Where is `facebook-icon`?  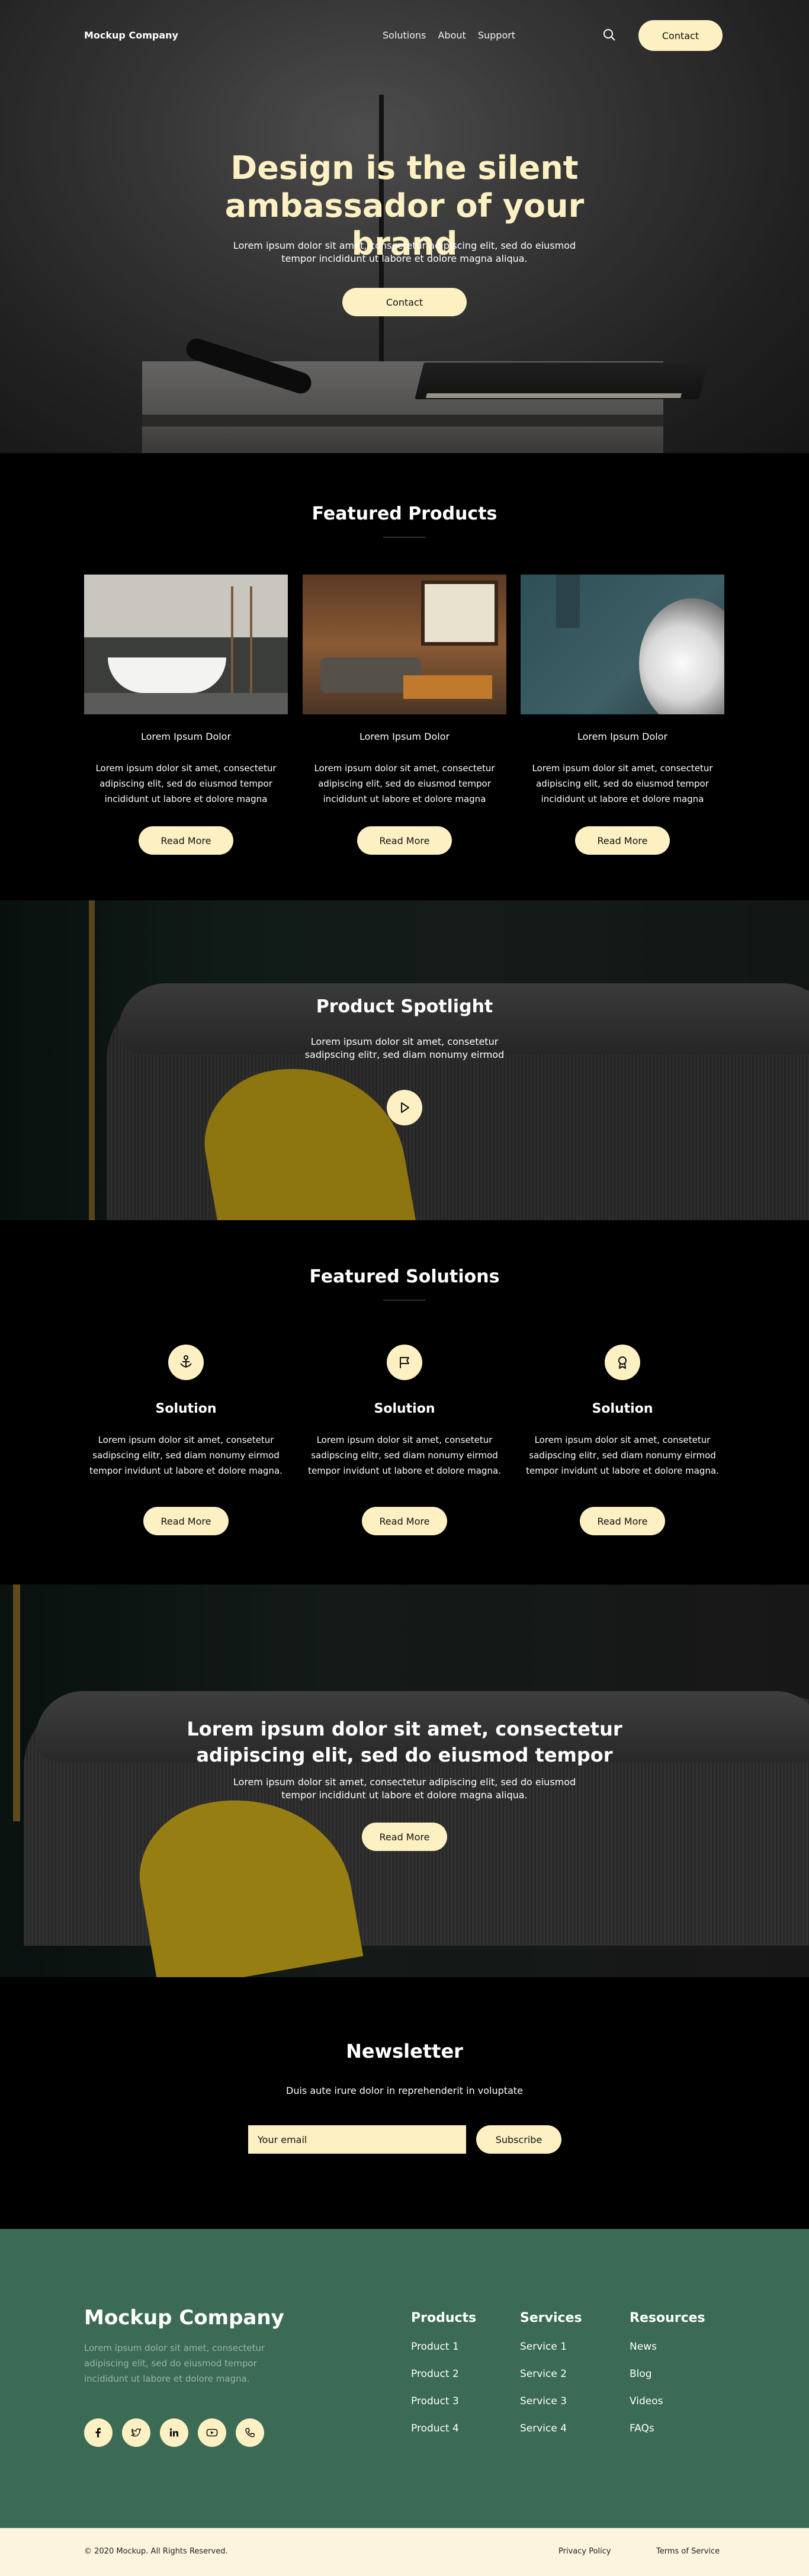 facebook-icon is located at coordinates (98, 2433).